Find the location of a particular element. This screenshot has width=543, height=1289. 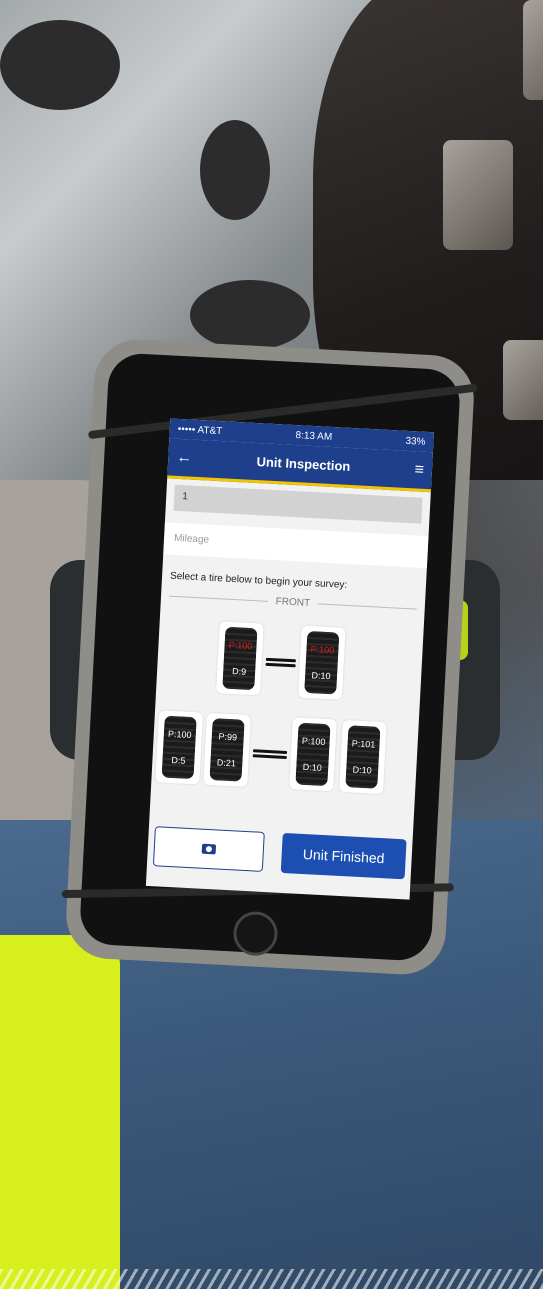

page-title: Unit Inspection is located at coordinates (303, 464).